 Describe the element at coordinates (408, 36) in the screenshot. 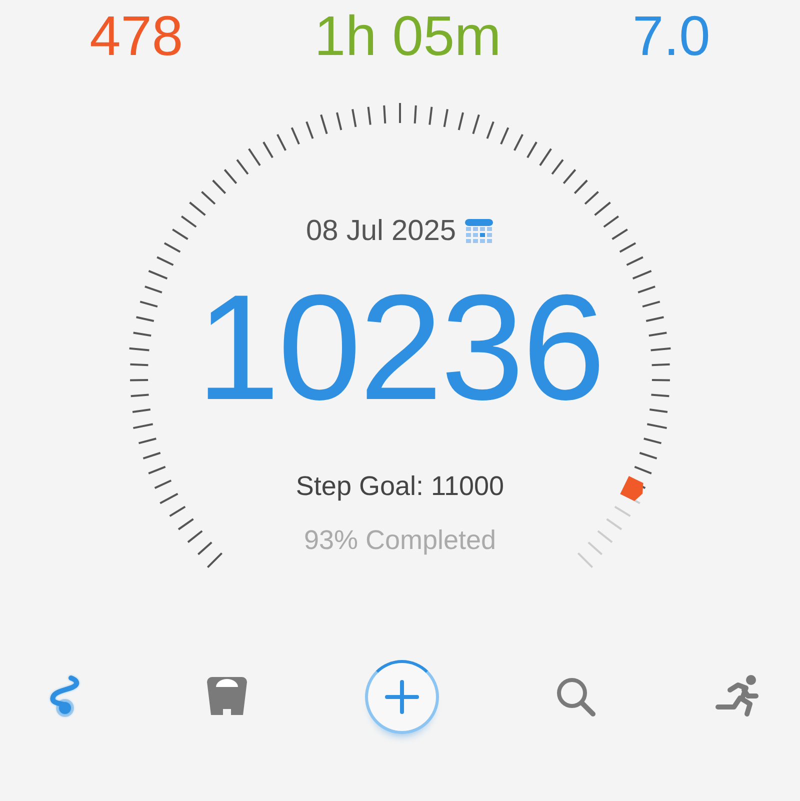

I see `stat-value: 1h 05m` at that location.